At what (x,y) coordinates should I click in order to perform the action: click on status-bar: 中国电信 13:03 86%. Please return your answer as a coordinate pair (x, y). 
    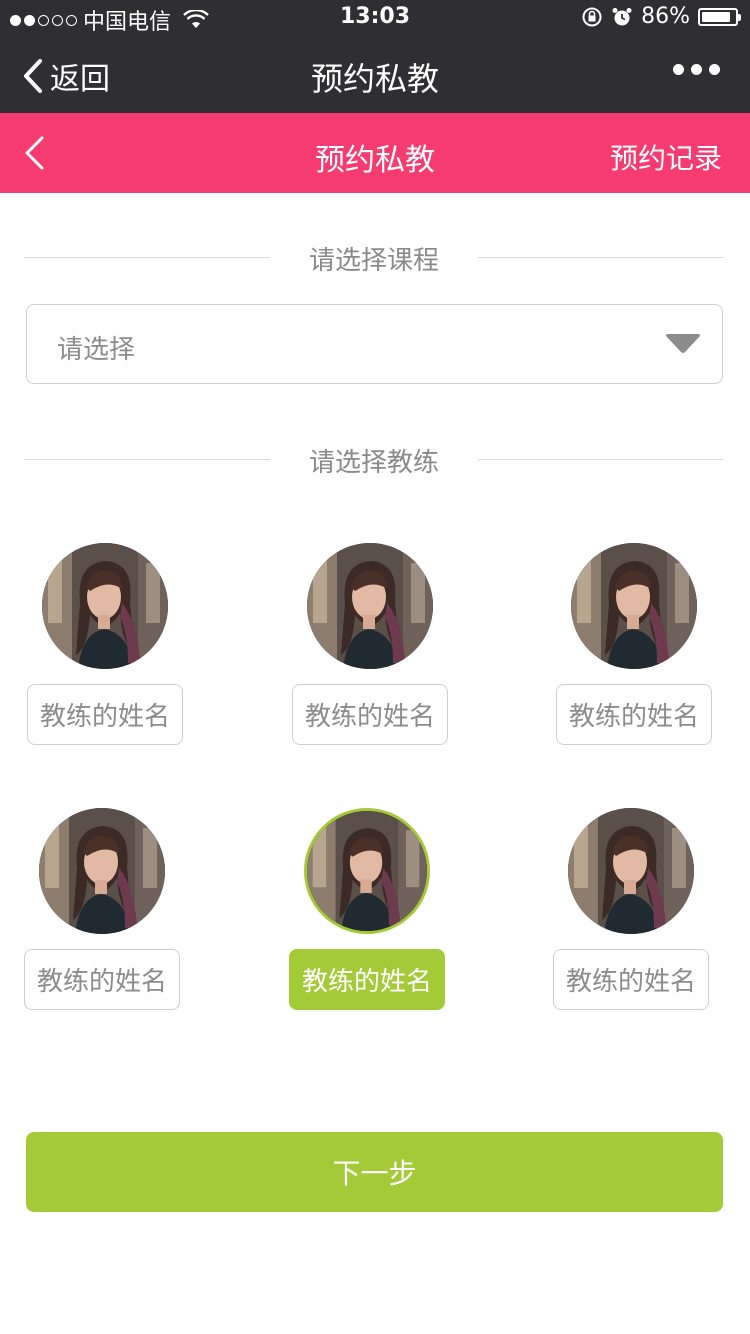
    Looking at the image, I should click on (375, 18).